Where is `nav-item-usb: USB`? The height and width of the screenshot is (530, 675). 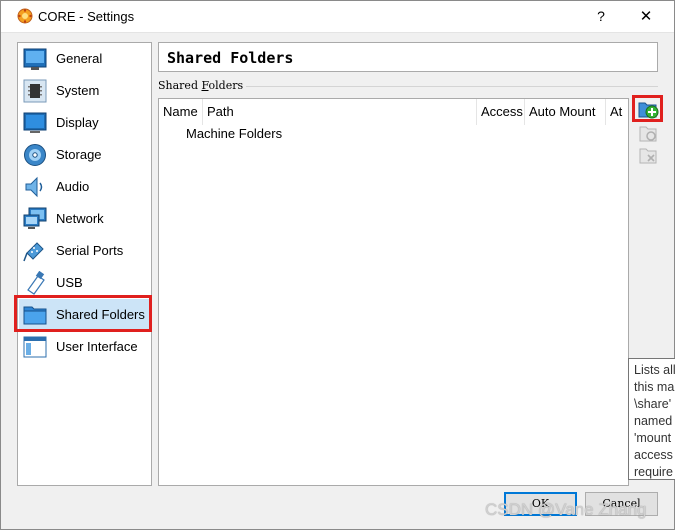 nav-item-usb: USB is located at coordinates (84, 282).